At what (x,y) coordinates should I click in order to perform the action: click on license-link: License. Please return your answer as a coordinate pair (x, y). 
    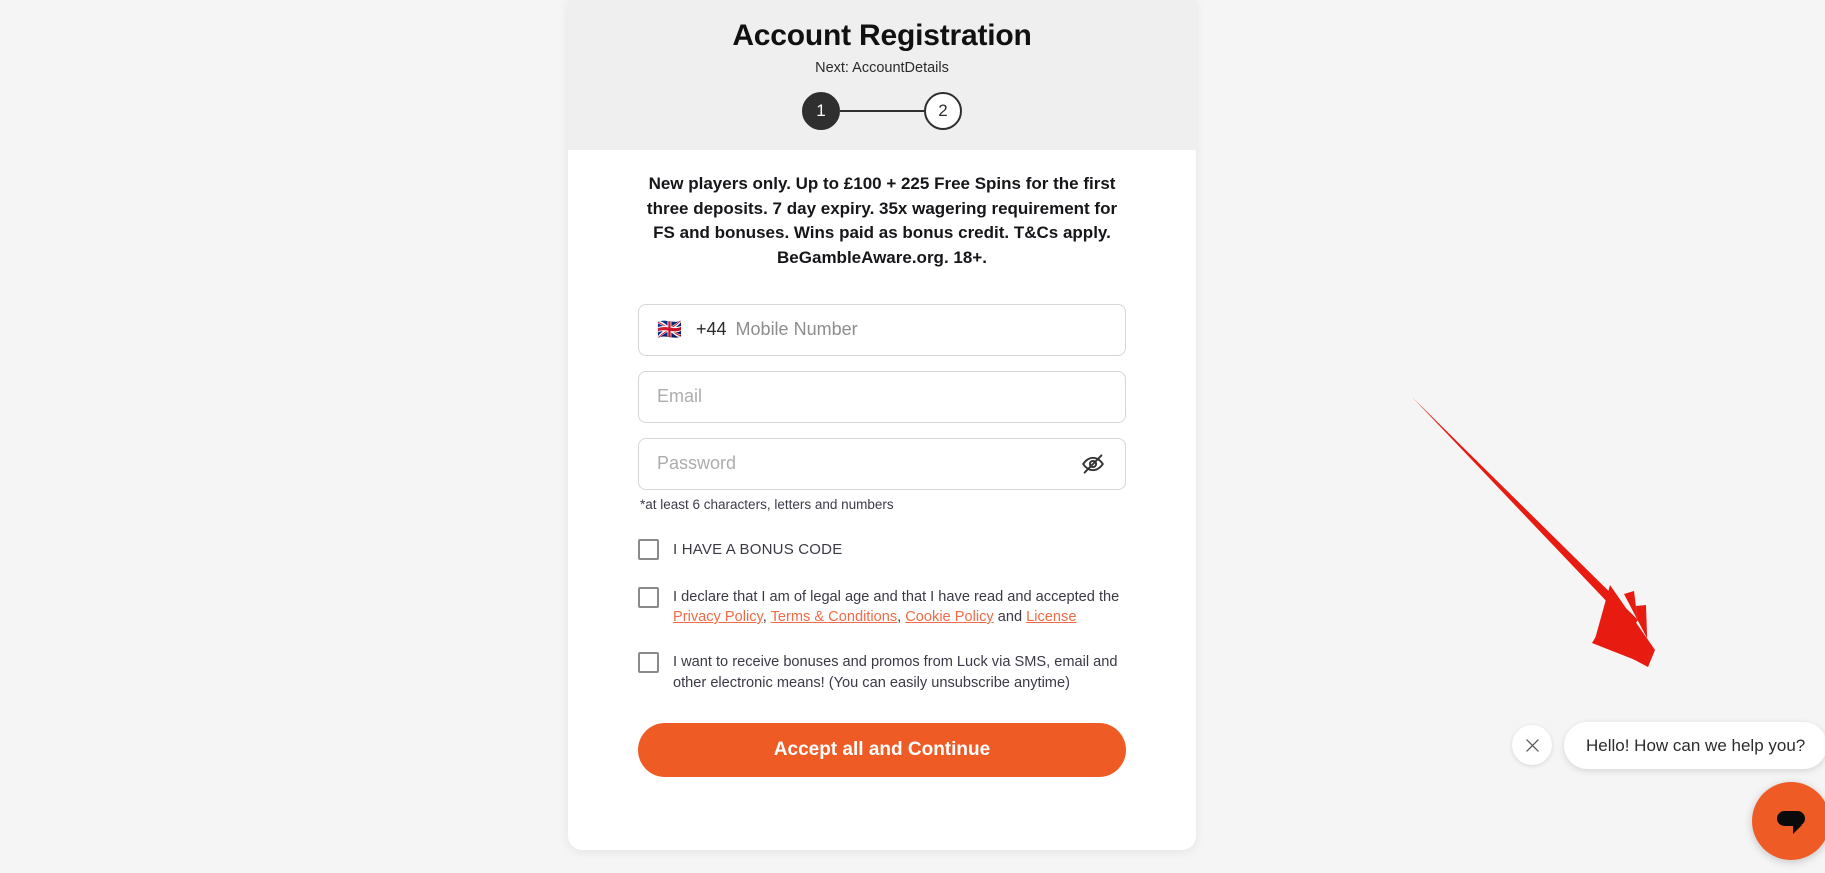
    Looking at the image, I should click on (1051, 617).